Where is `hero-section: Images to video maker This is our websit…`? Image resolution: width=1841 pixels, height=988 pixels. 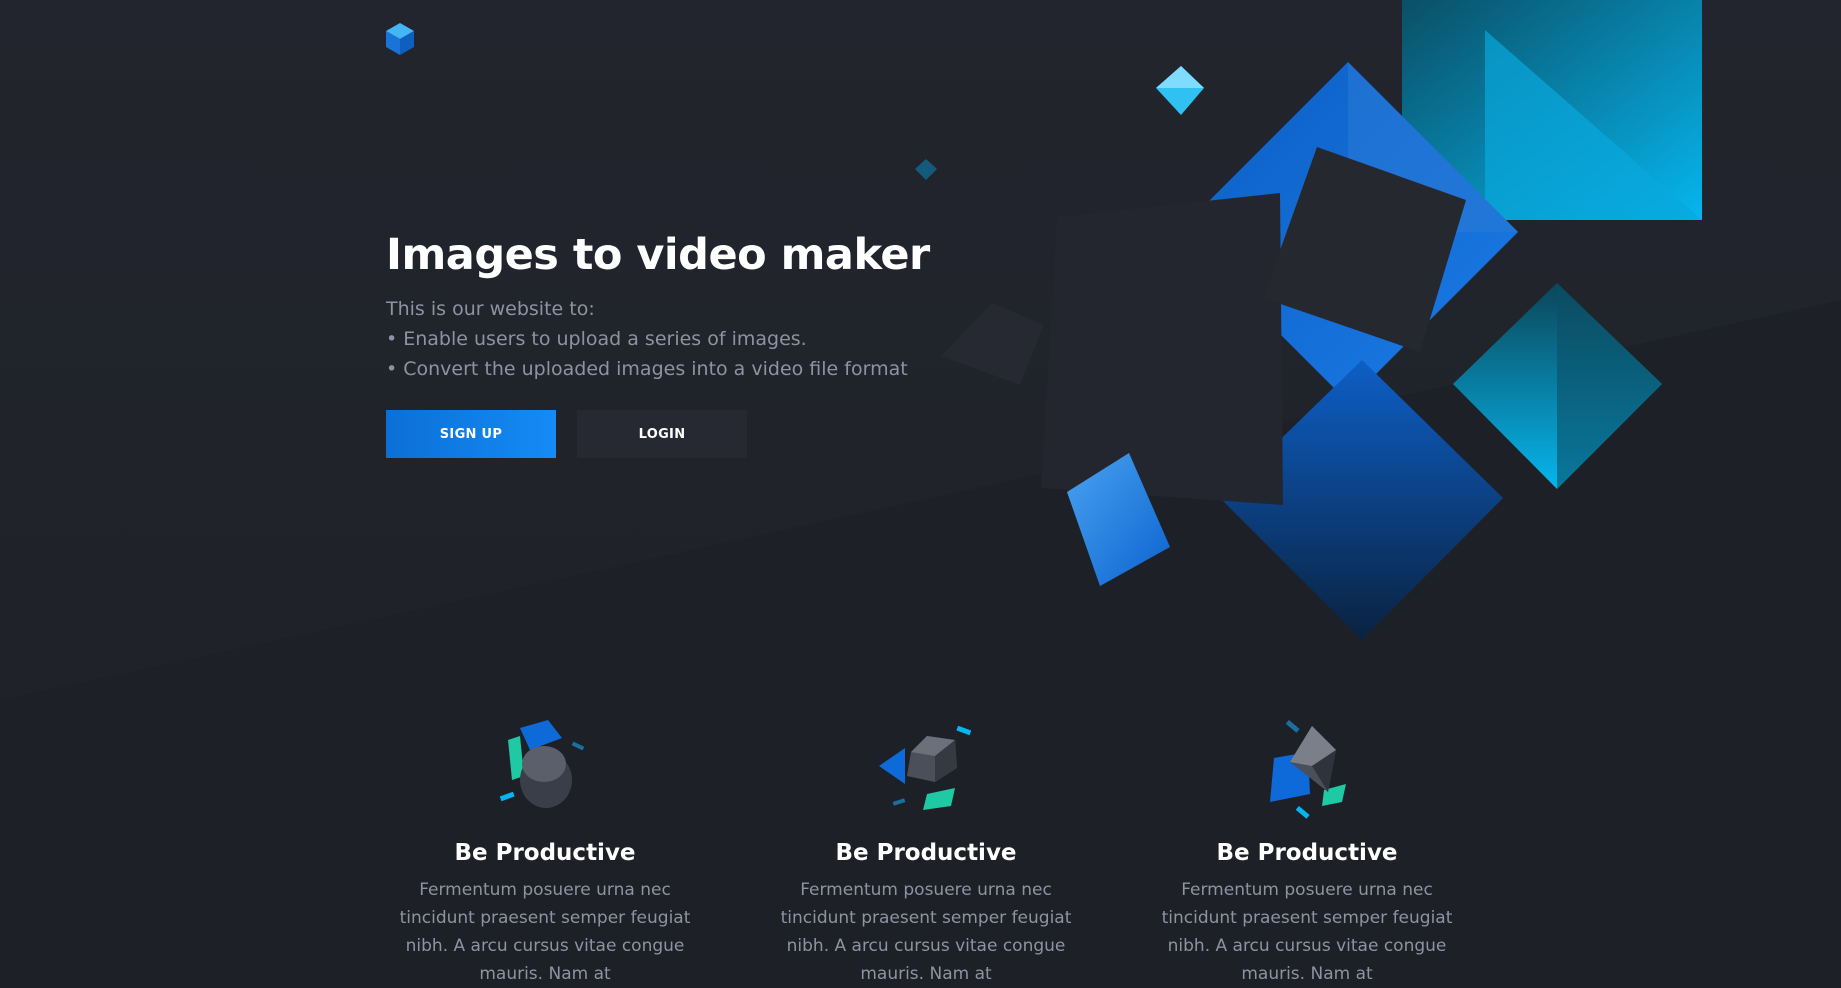
hero-section: Images to video maker This is our websit… is located at coordinates (666, 305).